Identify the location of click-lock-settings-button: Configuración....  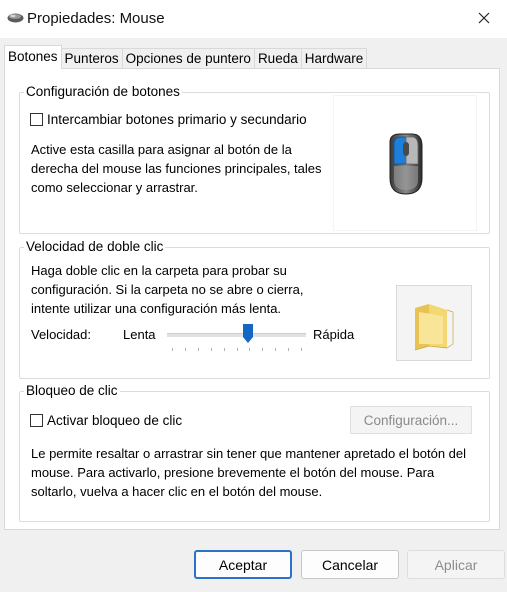
(411, 420).